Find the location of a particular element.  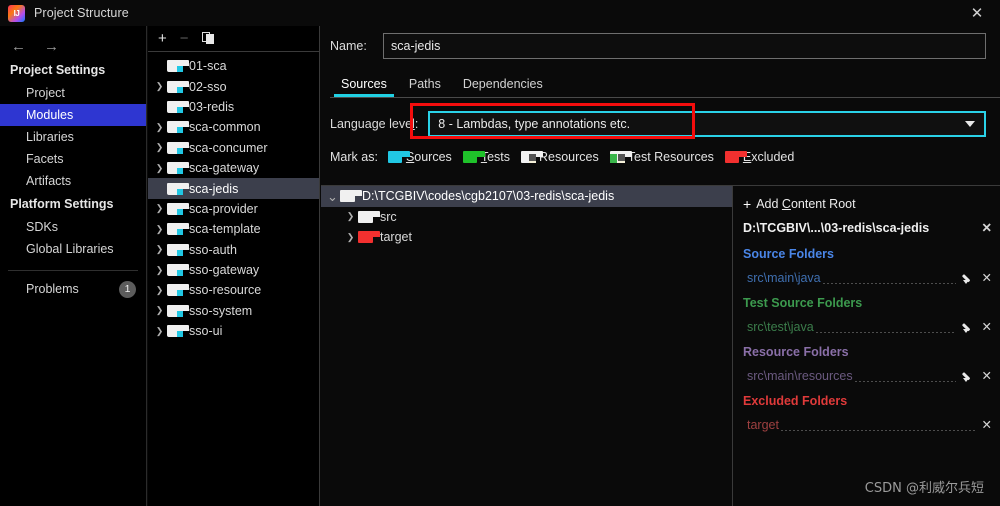

sidebar-item-libraries: Libraries is located at coordinates (73, 137).